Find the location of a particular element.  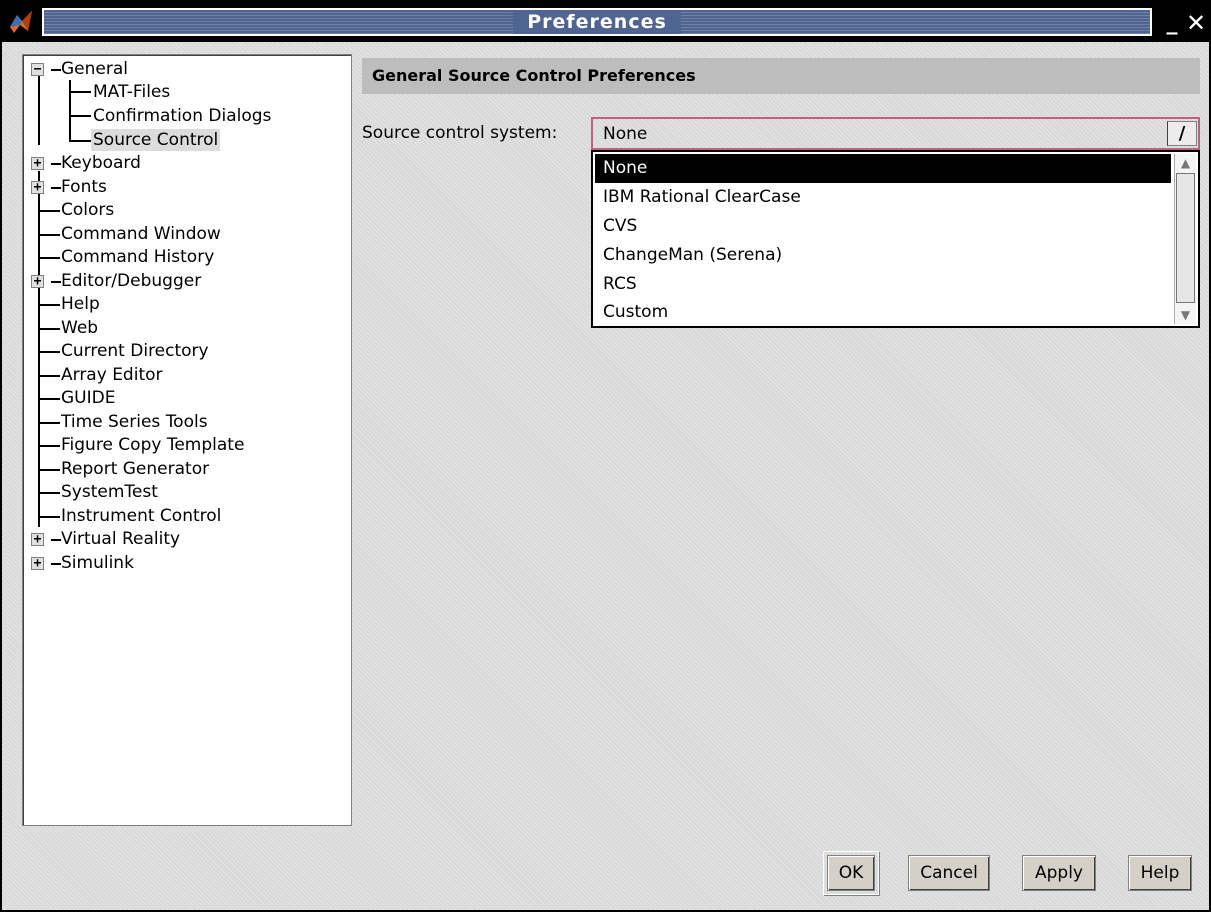

option-cvs: CVS is located at coordinates (883, 226).